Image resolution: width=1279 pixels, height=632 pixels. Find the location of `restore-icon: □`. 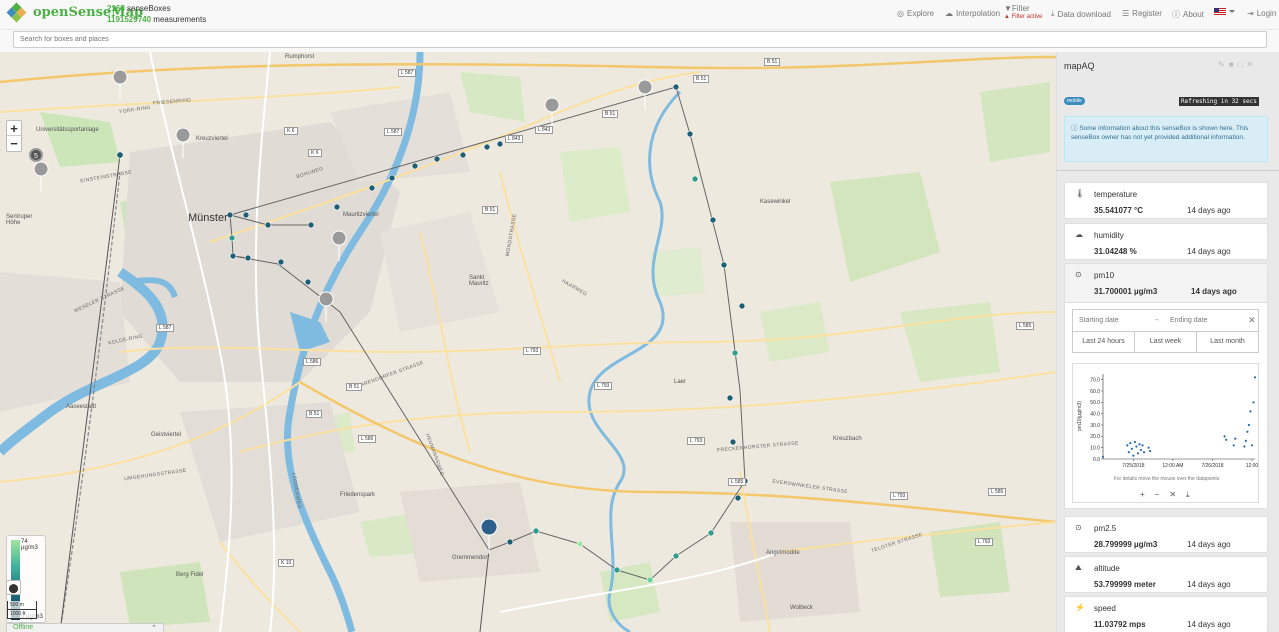

restore-icon: □ is located at coordinates (1240, 64).